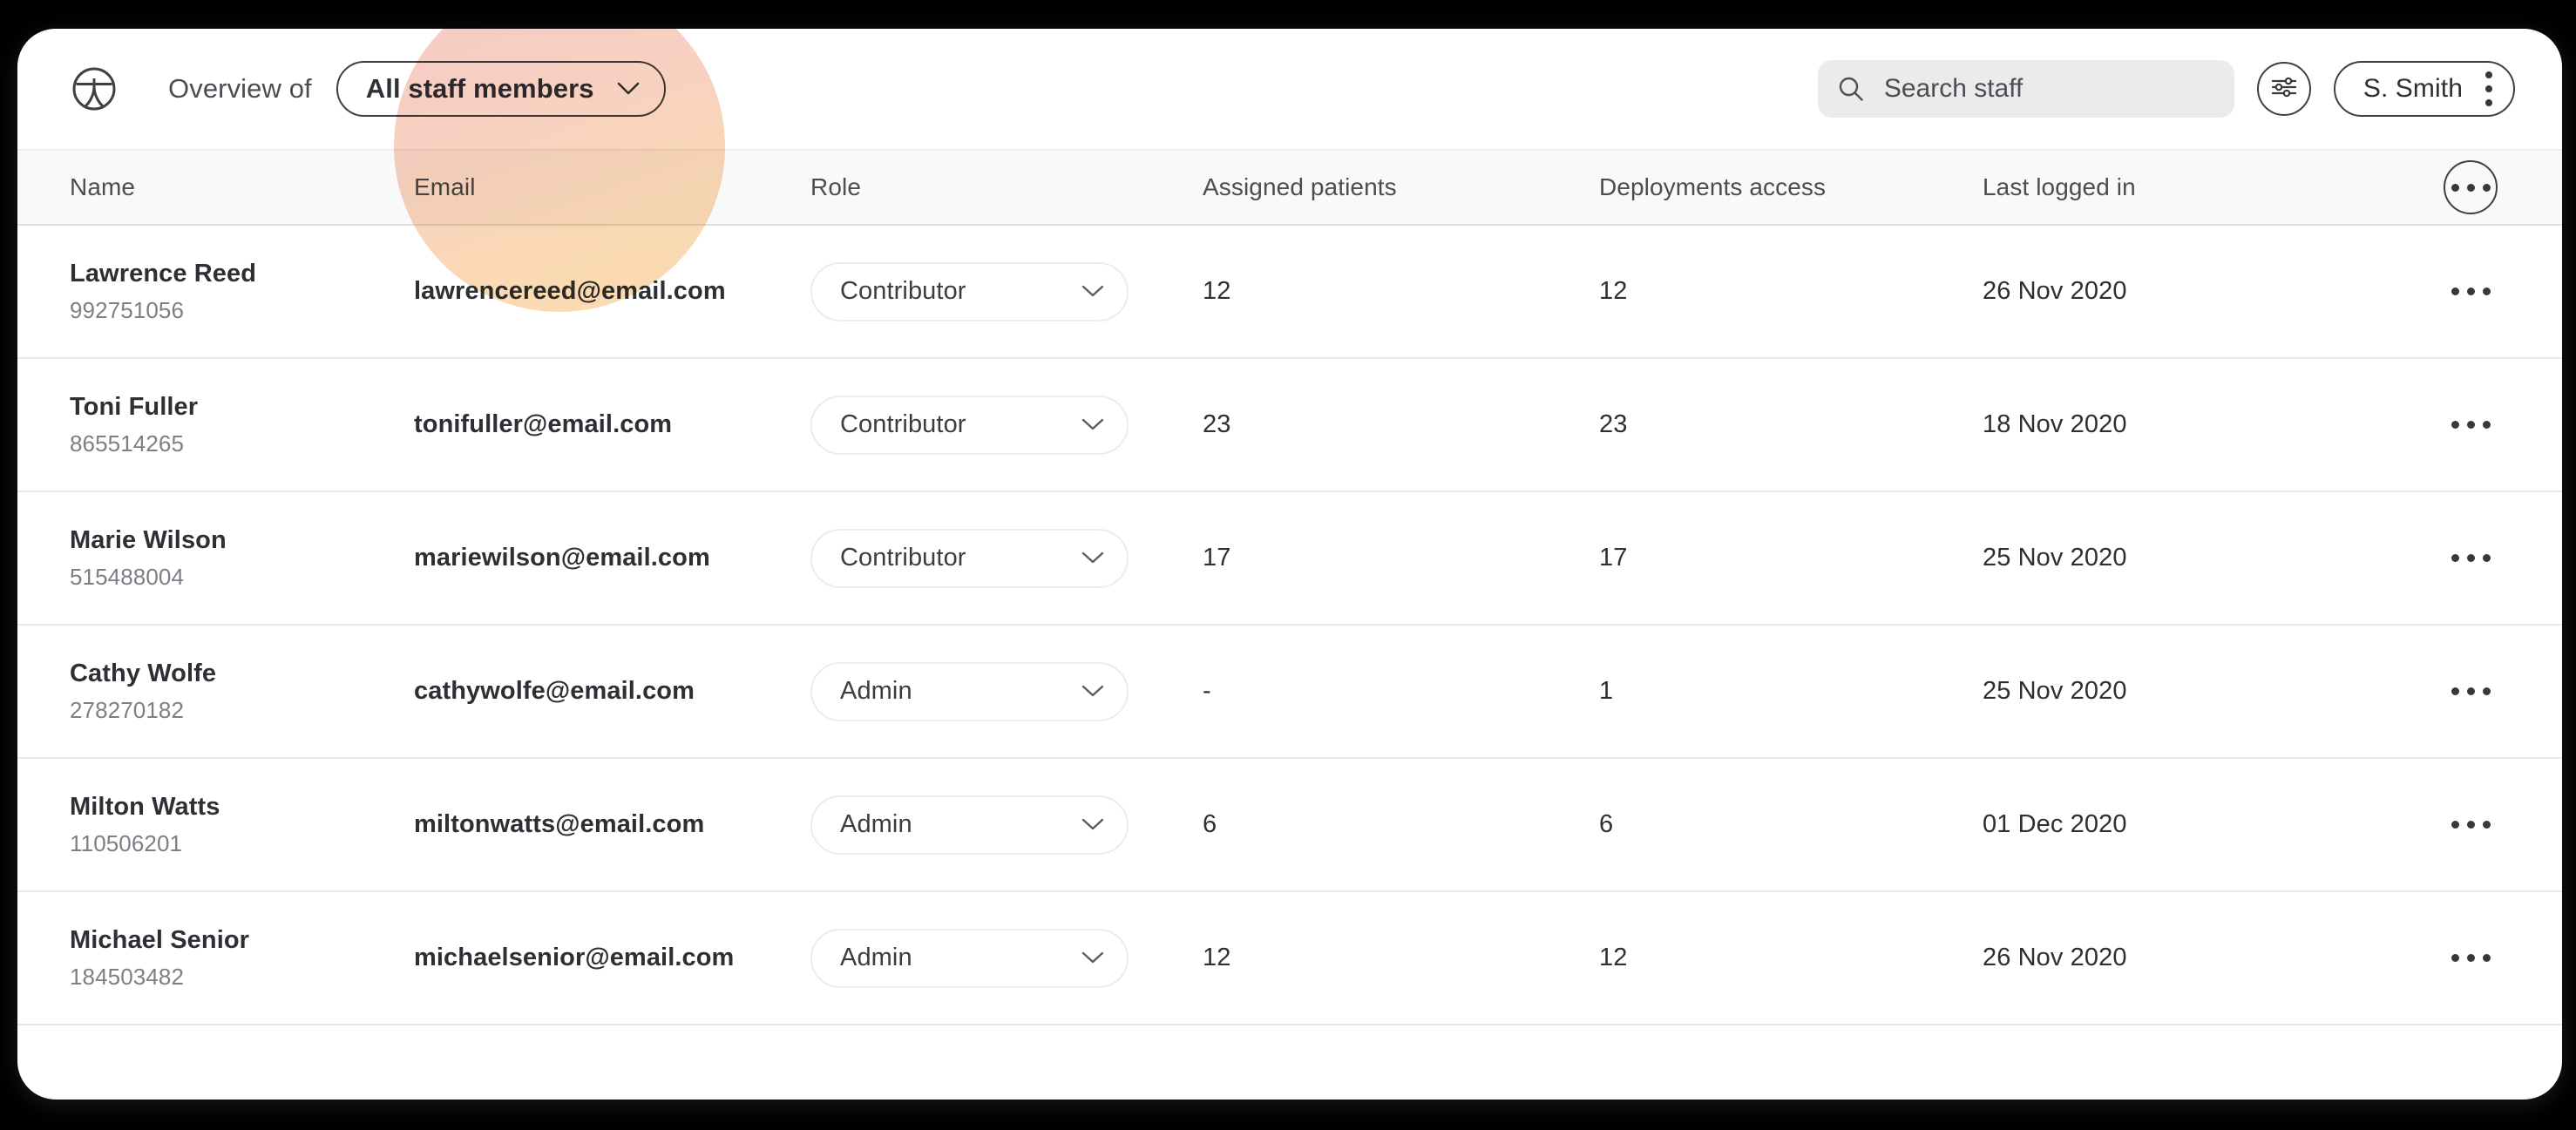  What do you see at coordinates (1007, 187) in the screenshot?
I see `column-header-role: Role` at bounding box center [1007, 187].